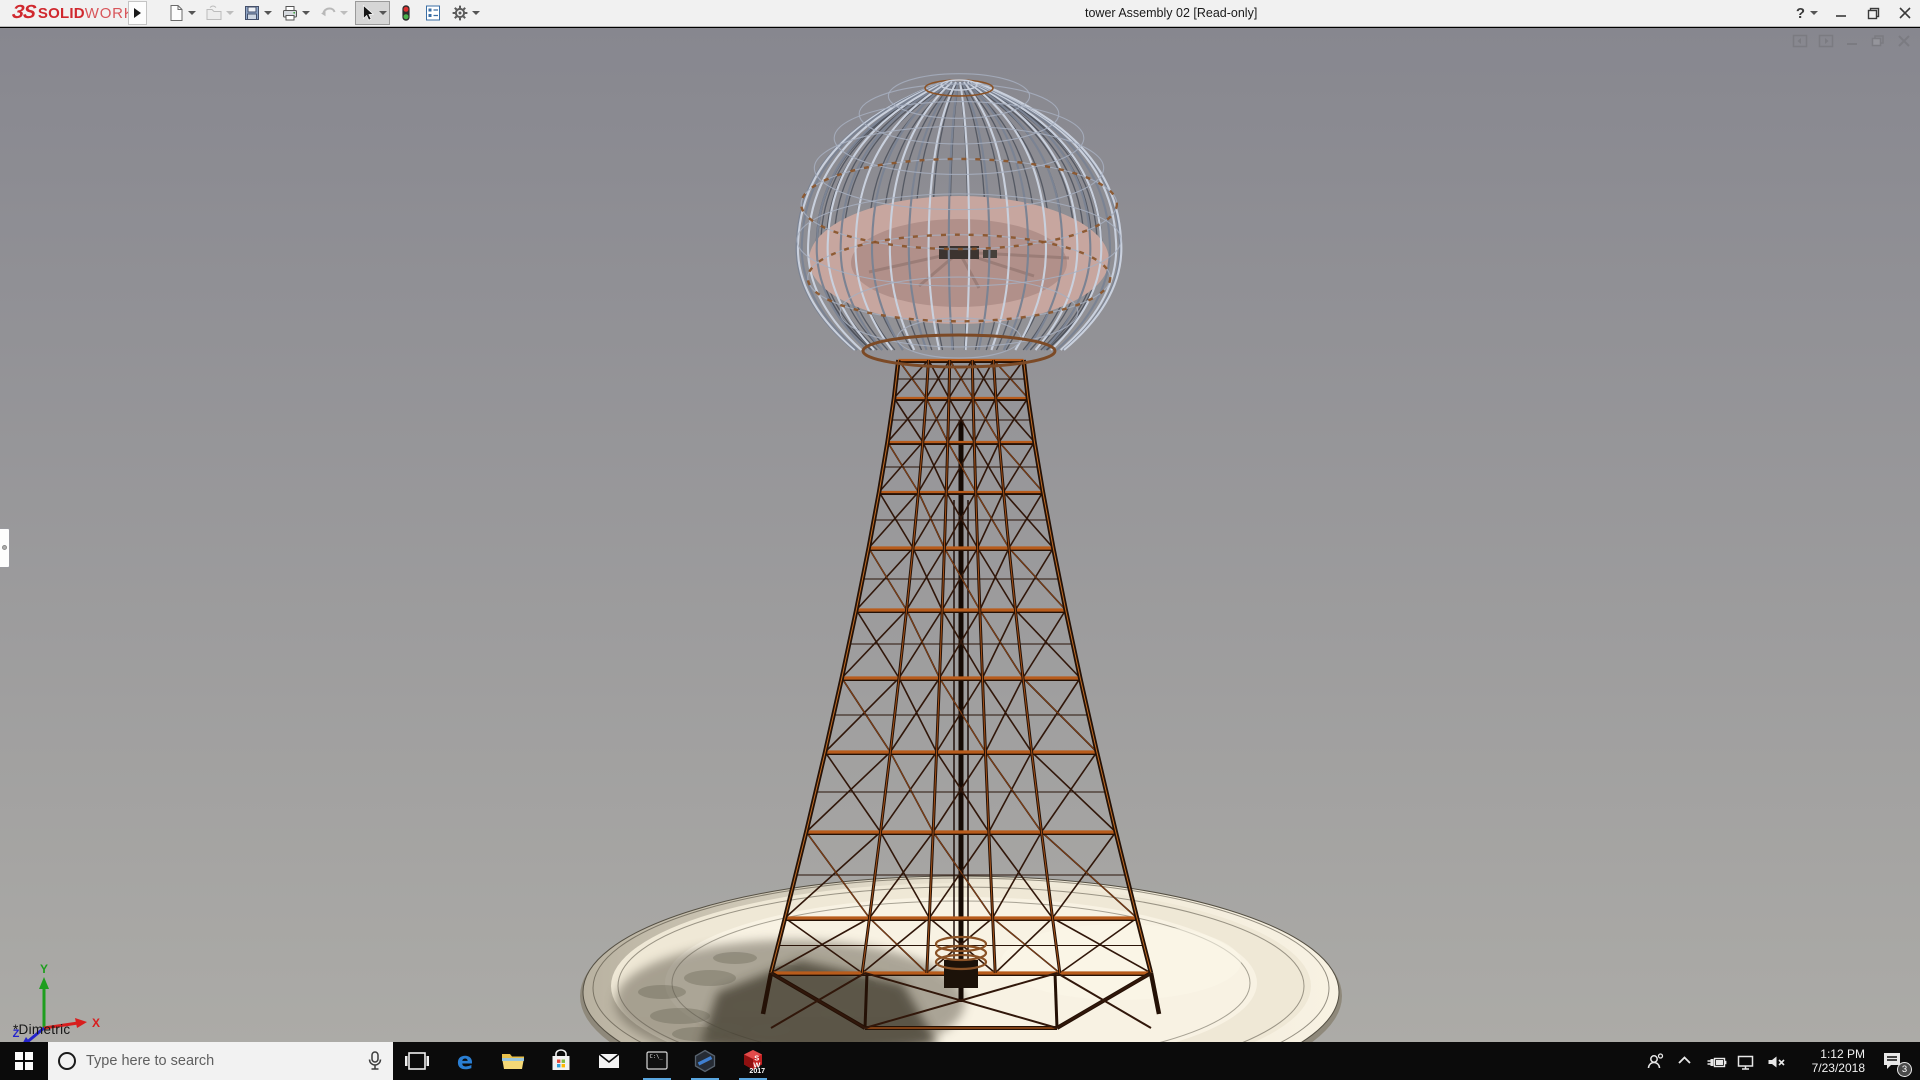 The height and width of the screenshot is (1080, 1920). What do you see at coordinates (1807, 13) in the screenshot?
I see `help-button: ?` at bounding box center [1807, 13].